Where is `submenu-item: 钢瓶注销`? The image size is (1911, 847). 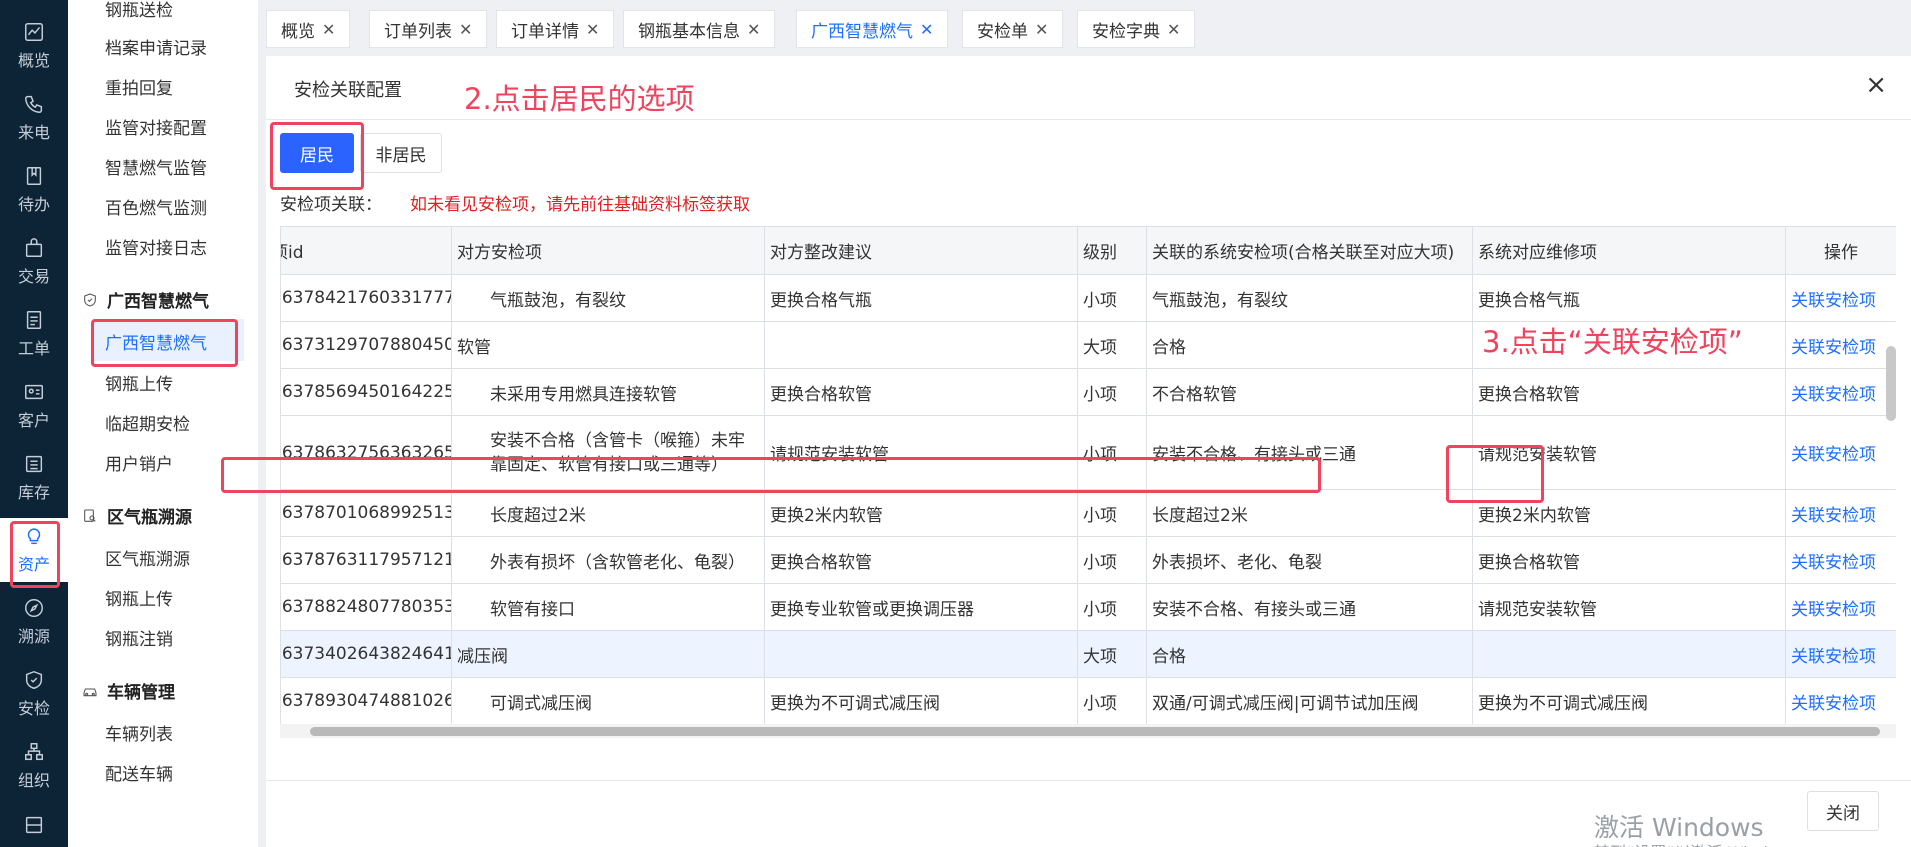
submenu-item: 钢瓶注销 is located at coordinates (139, 637).